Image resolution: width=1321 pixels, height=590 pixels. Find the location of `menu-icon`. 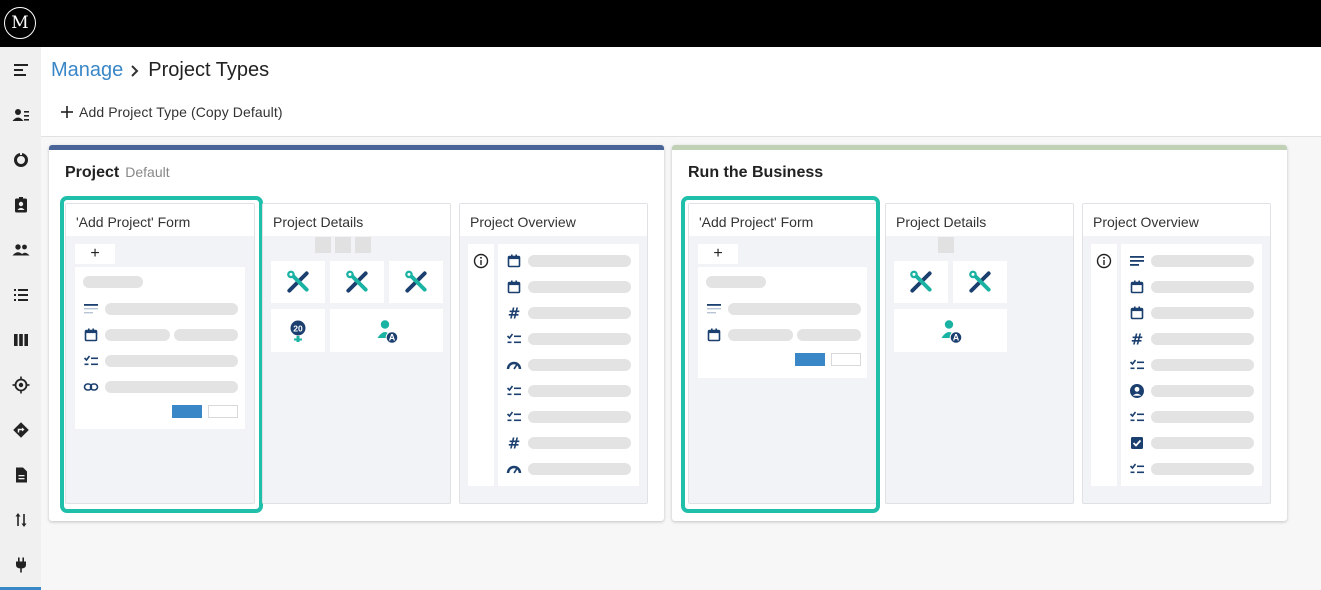

menu-icon is located at coordinates (20, 70).